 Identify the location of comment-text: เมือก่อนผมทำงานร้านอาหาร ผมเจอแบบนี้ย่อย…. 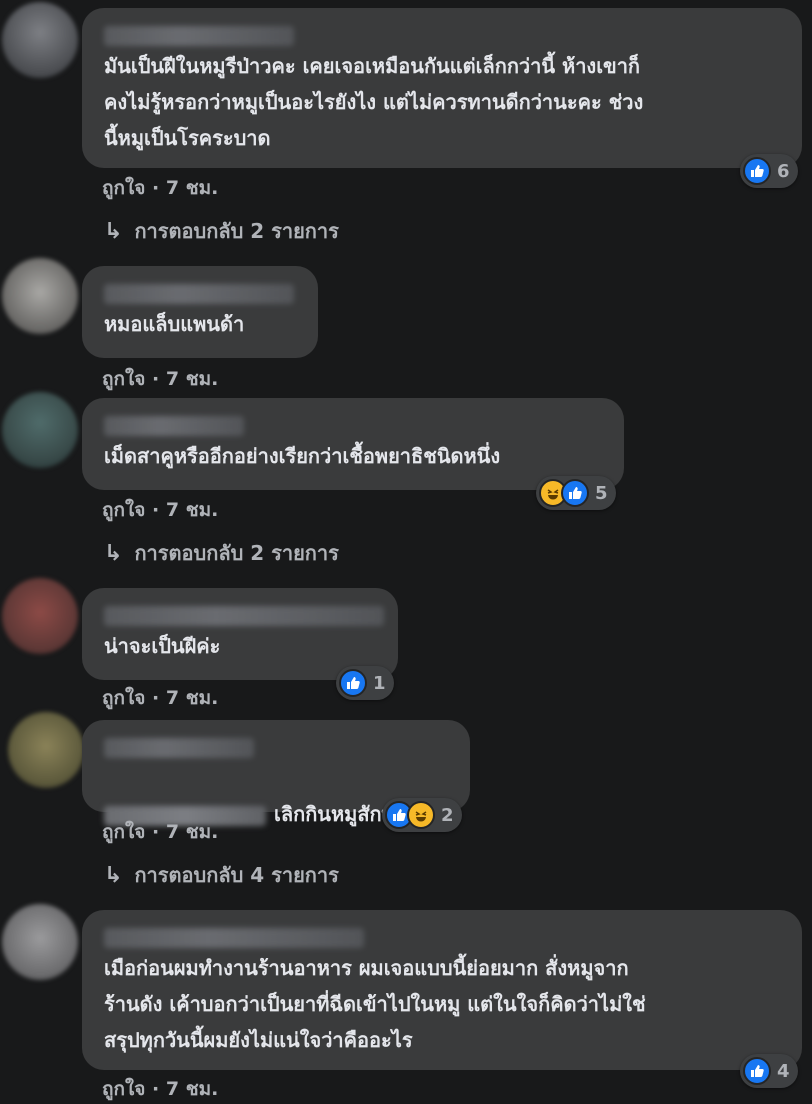
(375, 1004).